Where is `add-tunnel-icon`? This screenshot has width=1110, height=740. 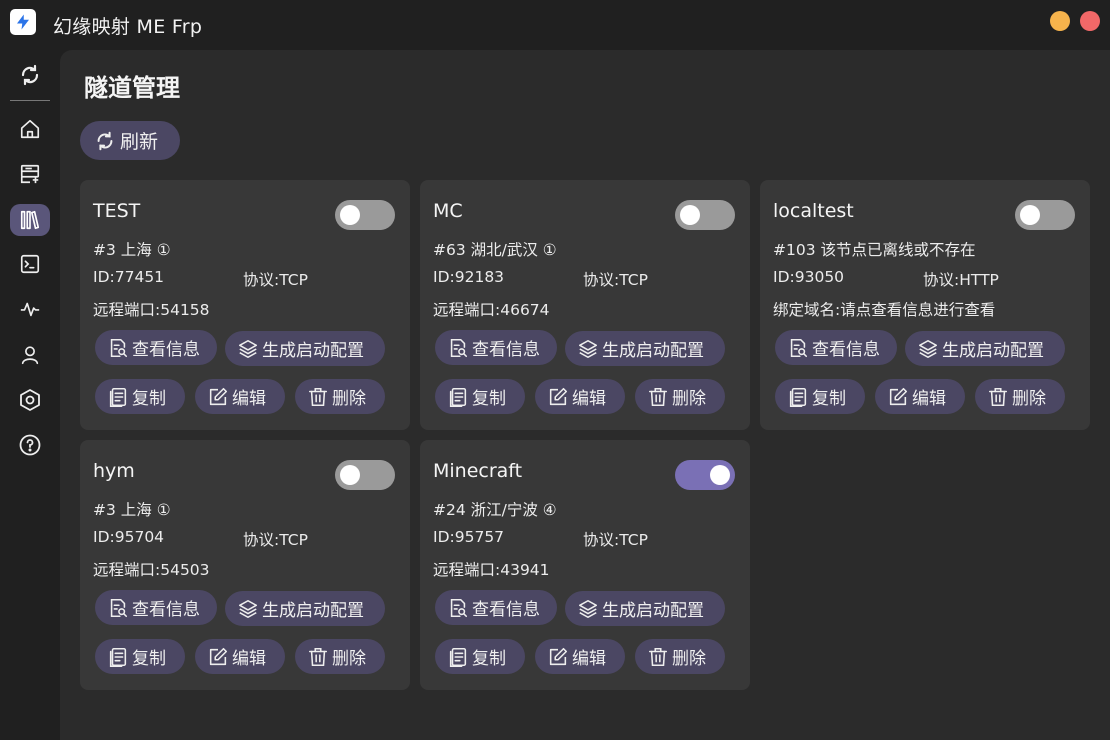 add-tunnel-icon is located at coordinates (30, 174).